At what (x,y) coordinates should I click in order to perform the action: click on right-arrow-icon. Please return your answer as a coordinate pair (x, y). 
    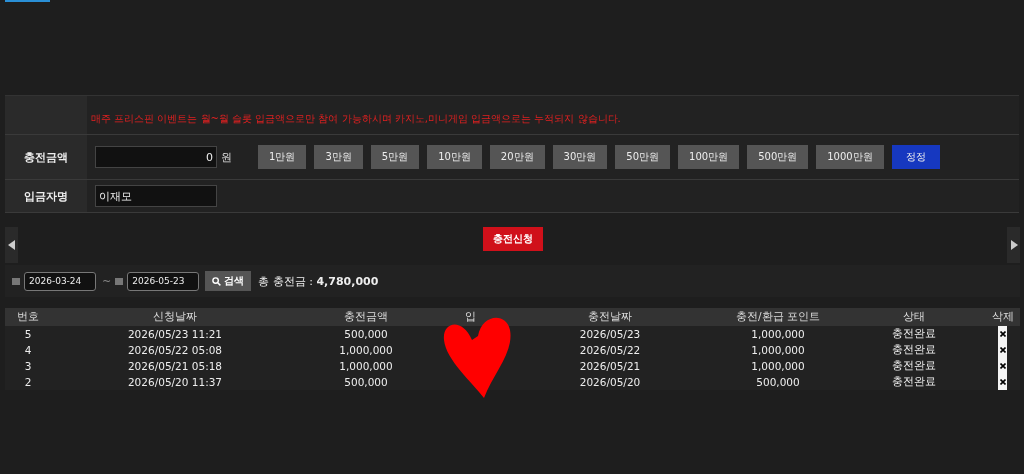
    Looking at the image, I should click on (1013, 245).